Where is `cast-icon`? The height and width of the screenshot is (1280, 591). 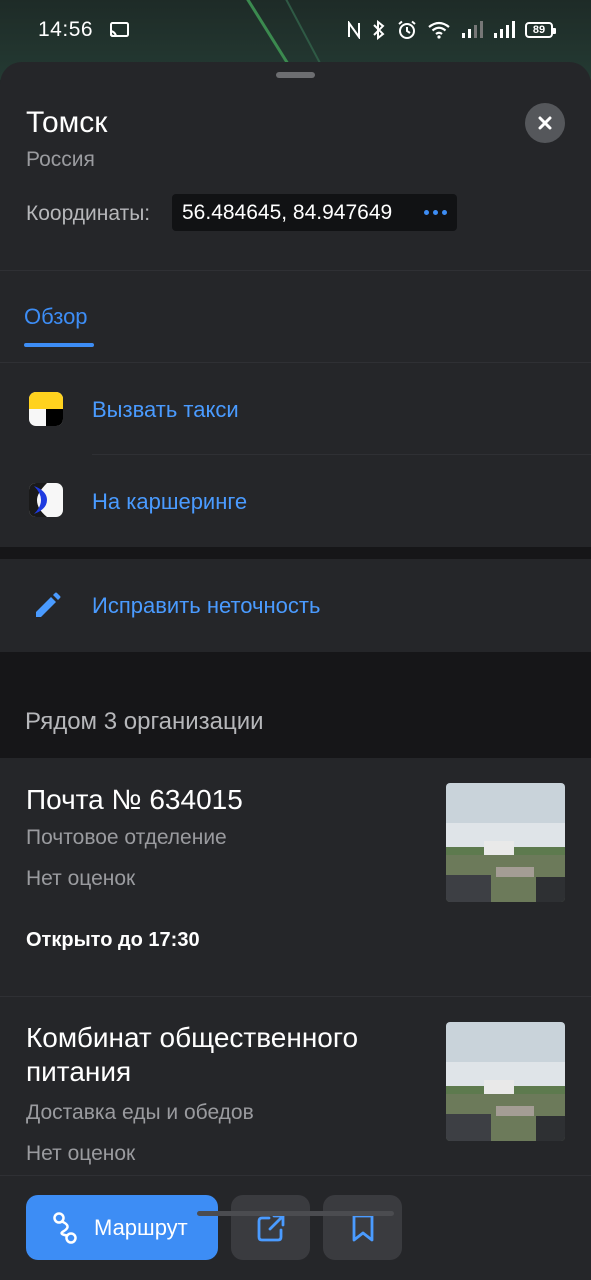 cast-icon is located at coordinates (119, 30).